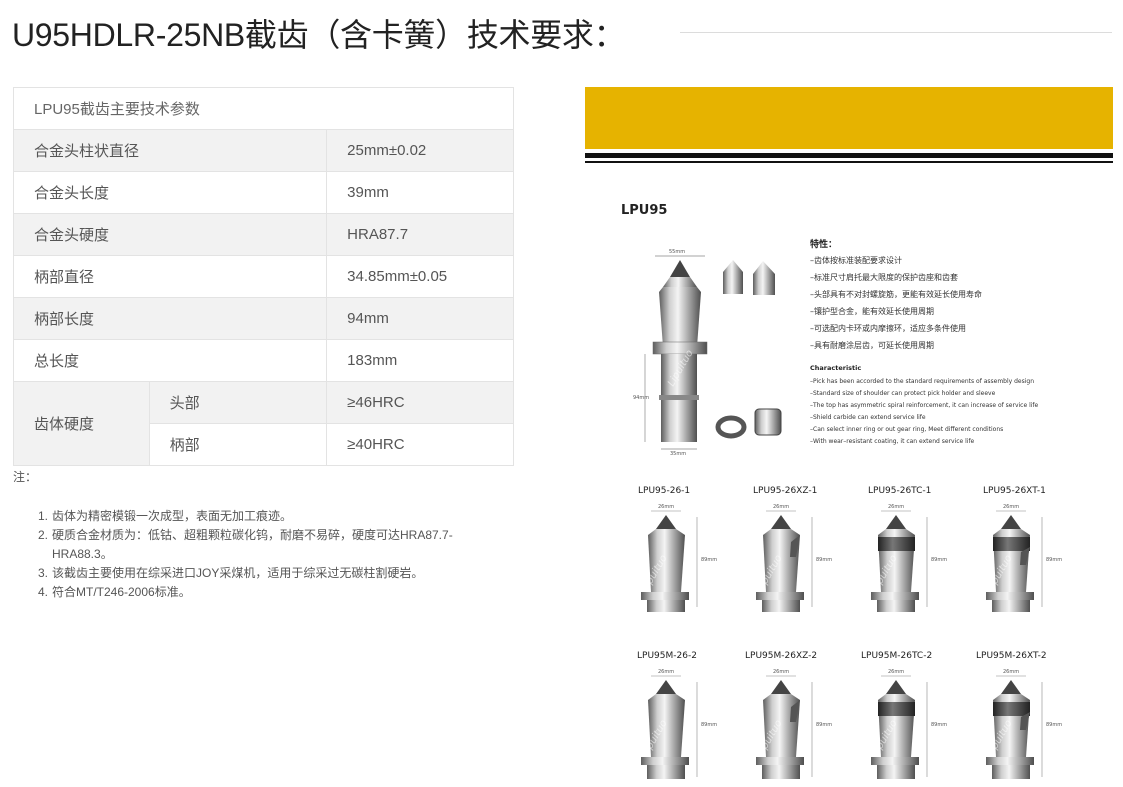 This screenshot has width=1123, height=787. What do you see at coordinates (273, 516) in the screenshot?
I see `list-item: 1. 齿体为精密模锻一次成型，表面无加工痕迹。` at bounding box center [273, 516].